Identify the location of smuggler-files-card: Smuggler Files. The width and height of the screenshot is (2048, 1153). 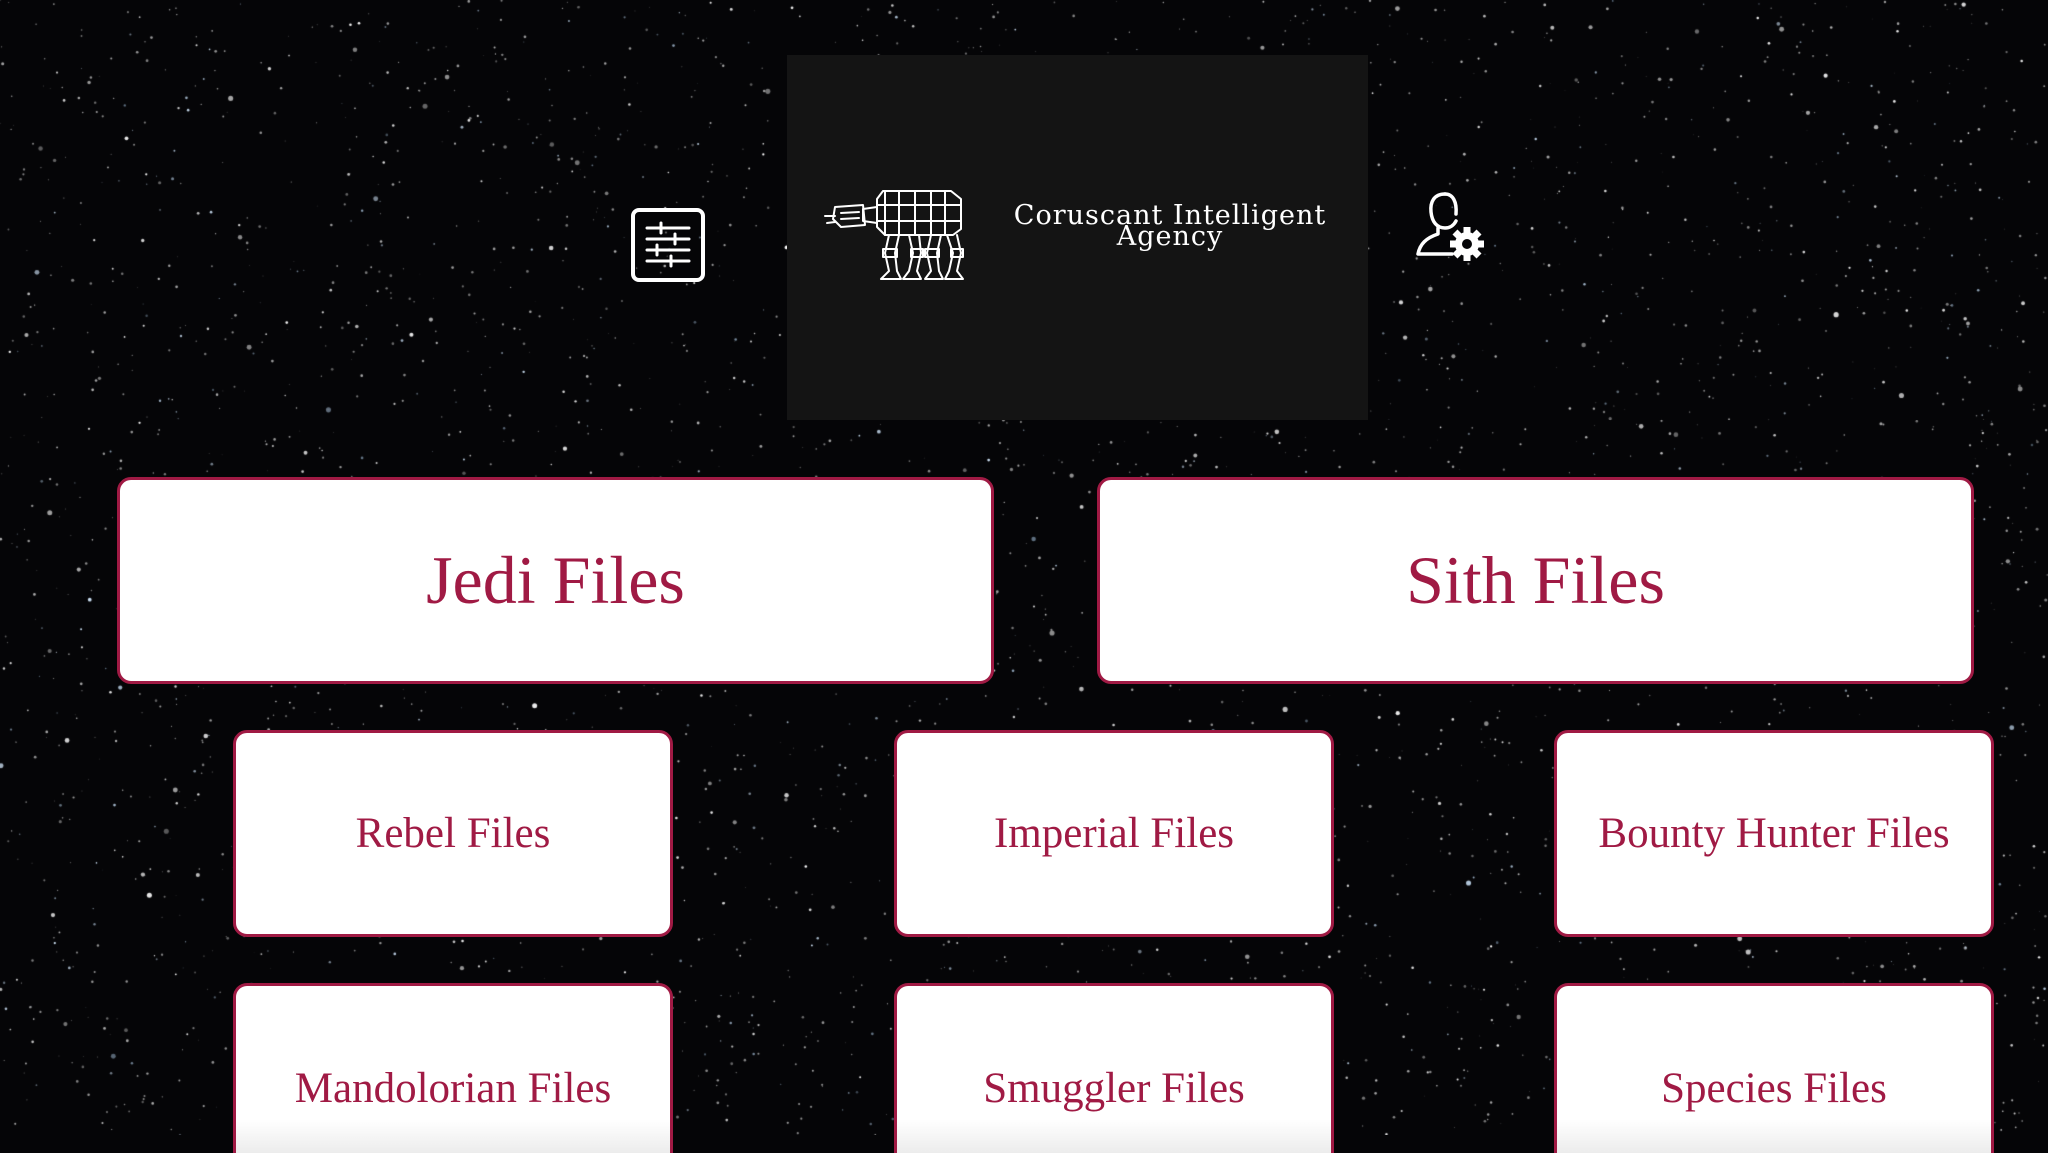
(1114, 1068).